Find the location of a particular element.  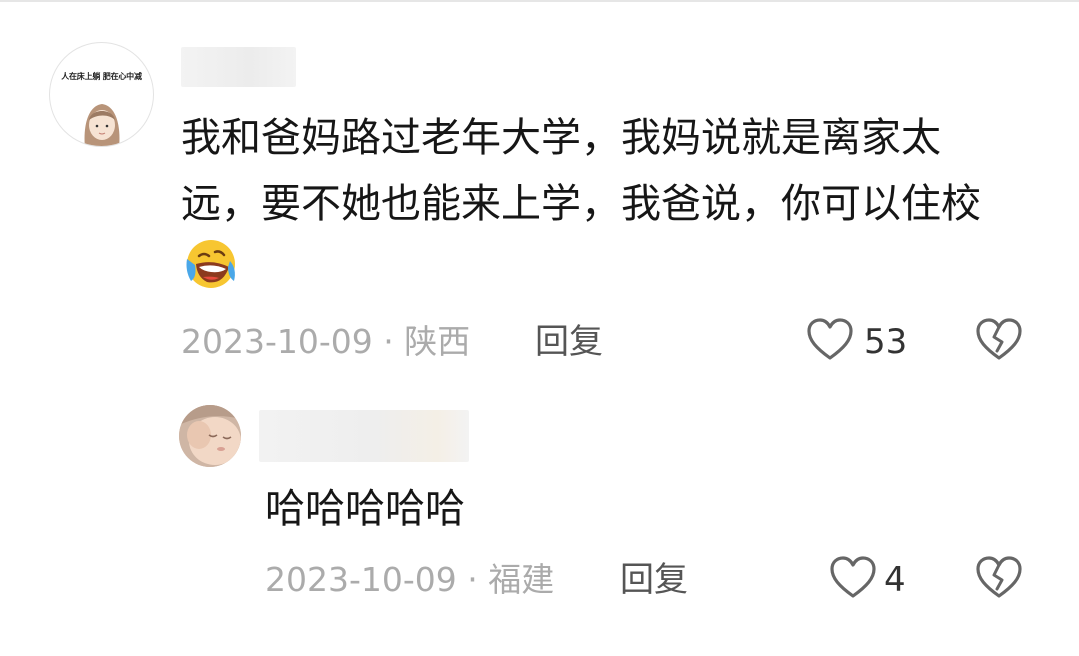

laughing-crying-emoji-icon is located at coordinates (210, 264).